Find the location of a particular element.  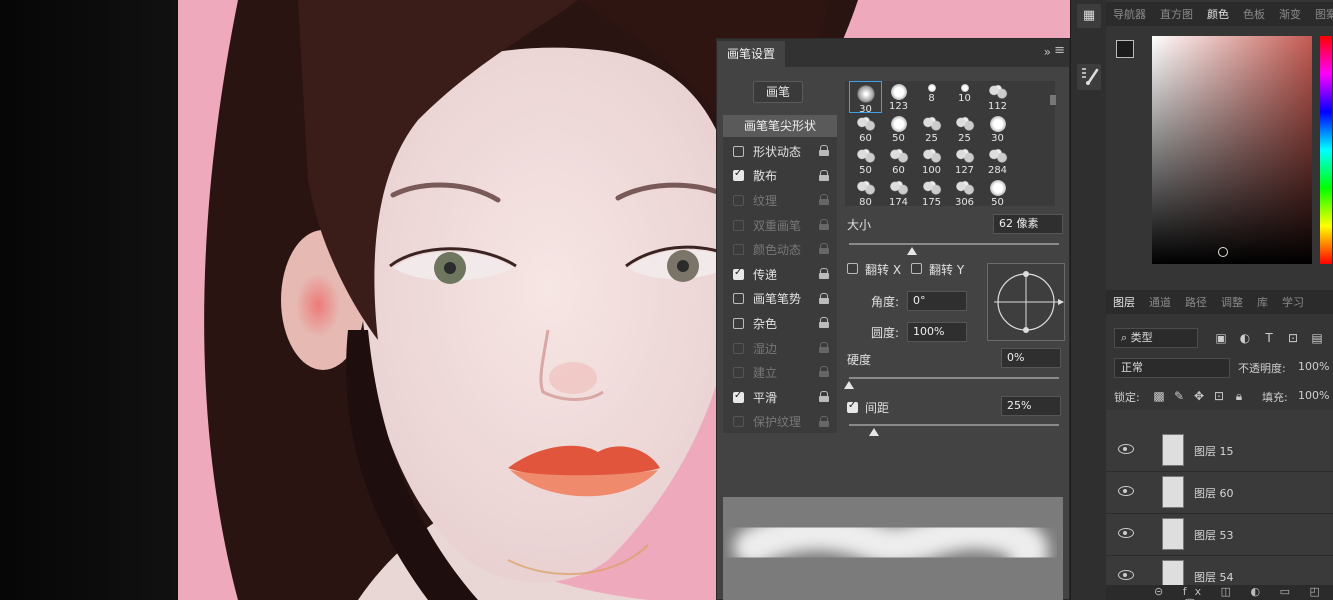

hardness-slider-thumb is located at coordinates (849, 385).